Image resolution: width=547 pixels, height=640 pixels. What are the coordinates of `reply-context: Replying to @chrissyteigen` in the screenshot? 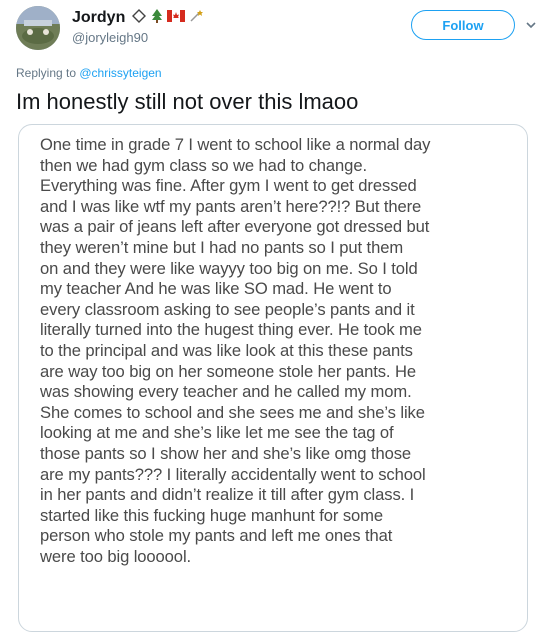 It's located at (89, 73).